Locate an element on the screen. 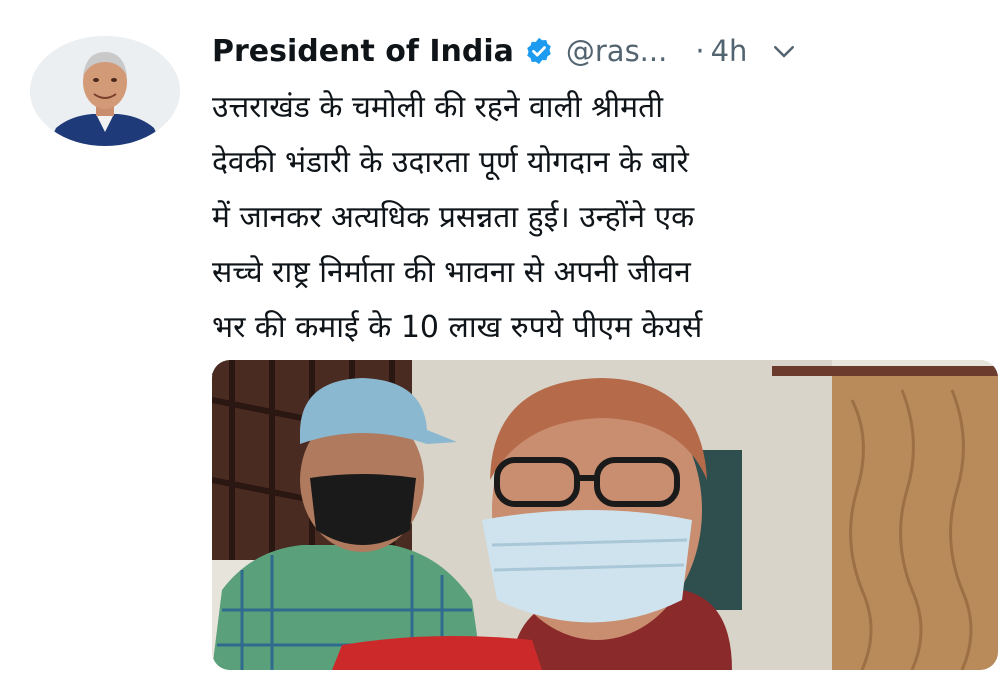  author-name: President of India is located at coordinates (363, 51).